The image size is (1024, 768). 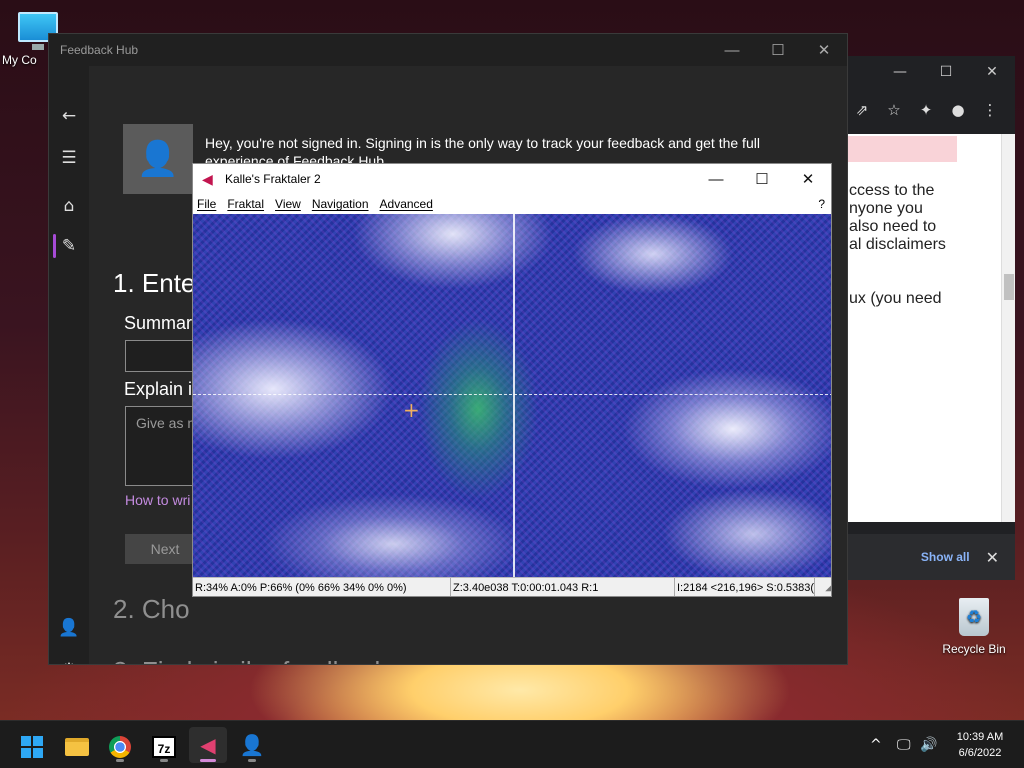 I want to click on window-title: Kalle's Fraktaler 2, so click(x=273, y=179).